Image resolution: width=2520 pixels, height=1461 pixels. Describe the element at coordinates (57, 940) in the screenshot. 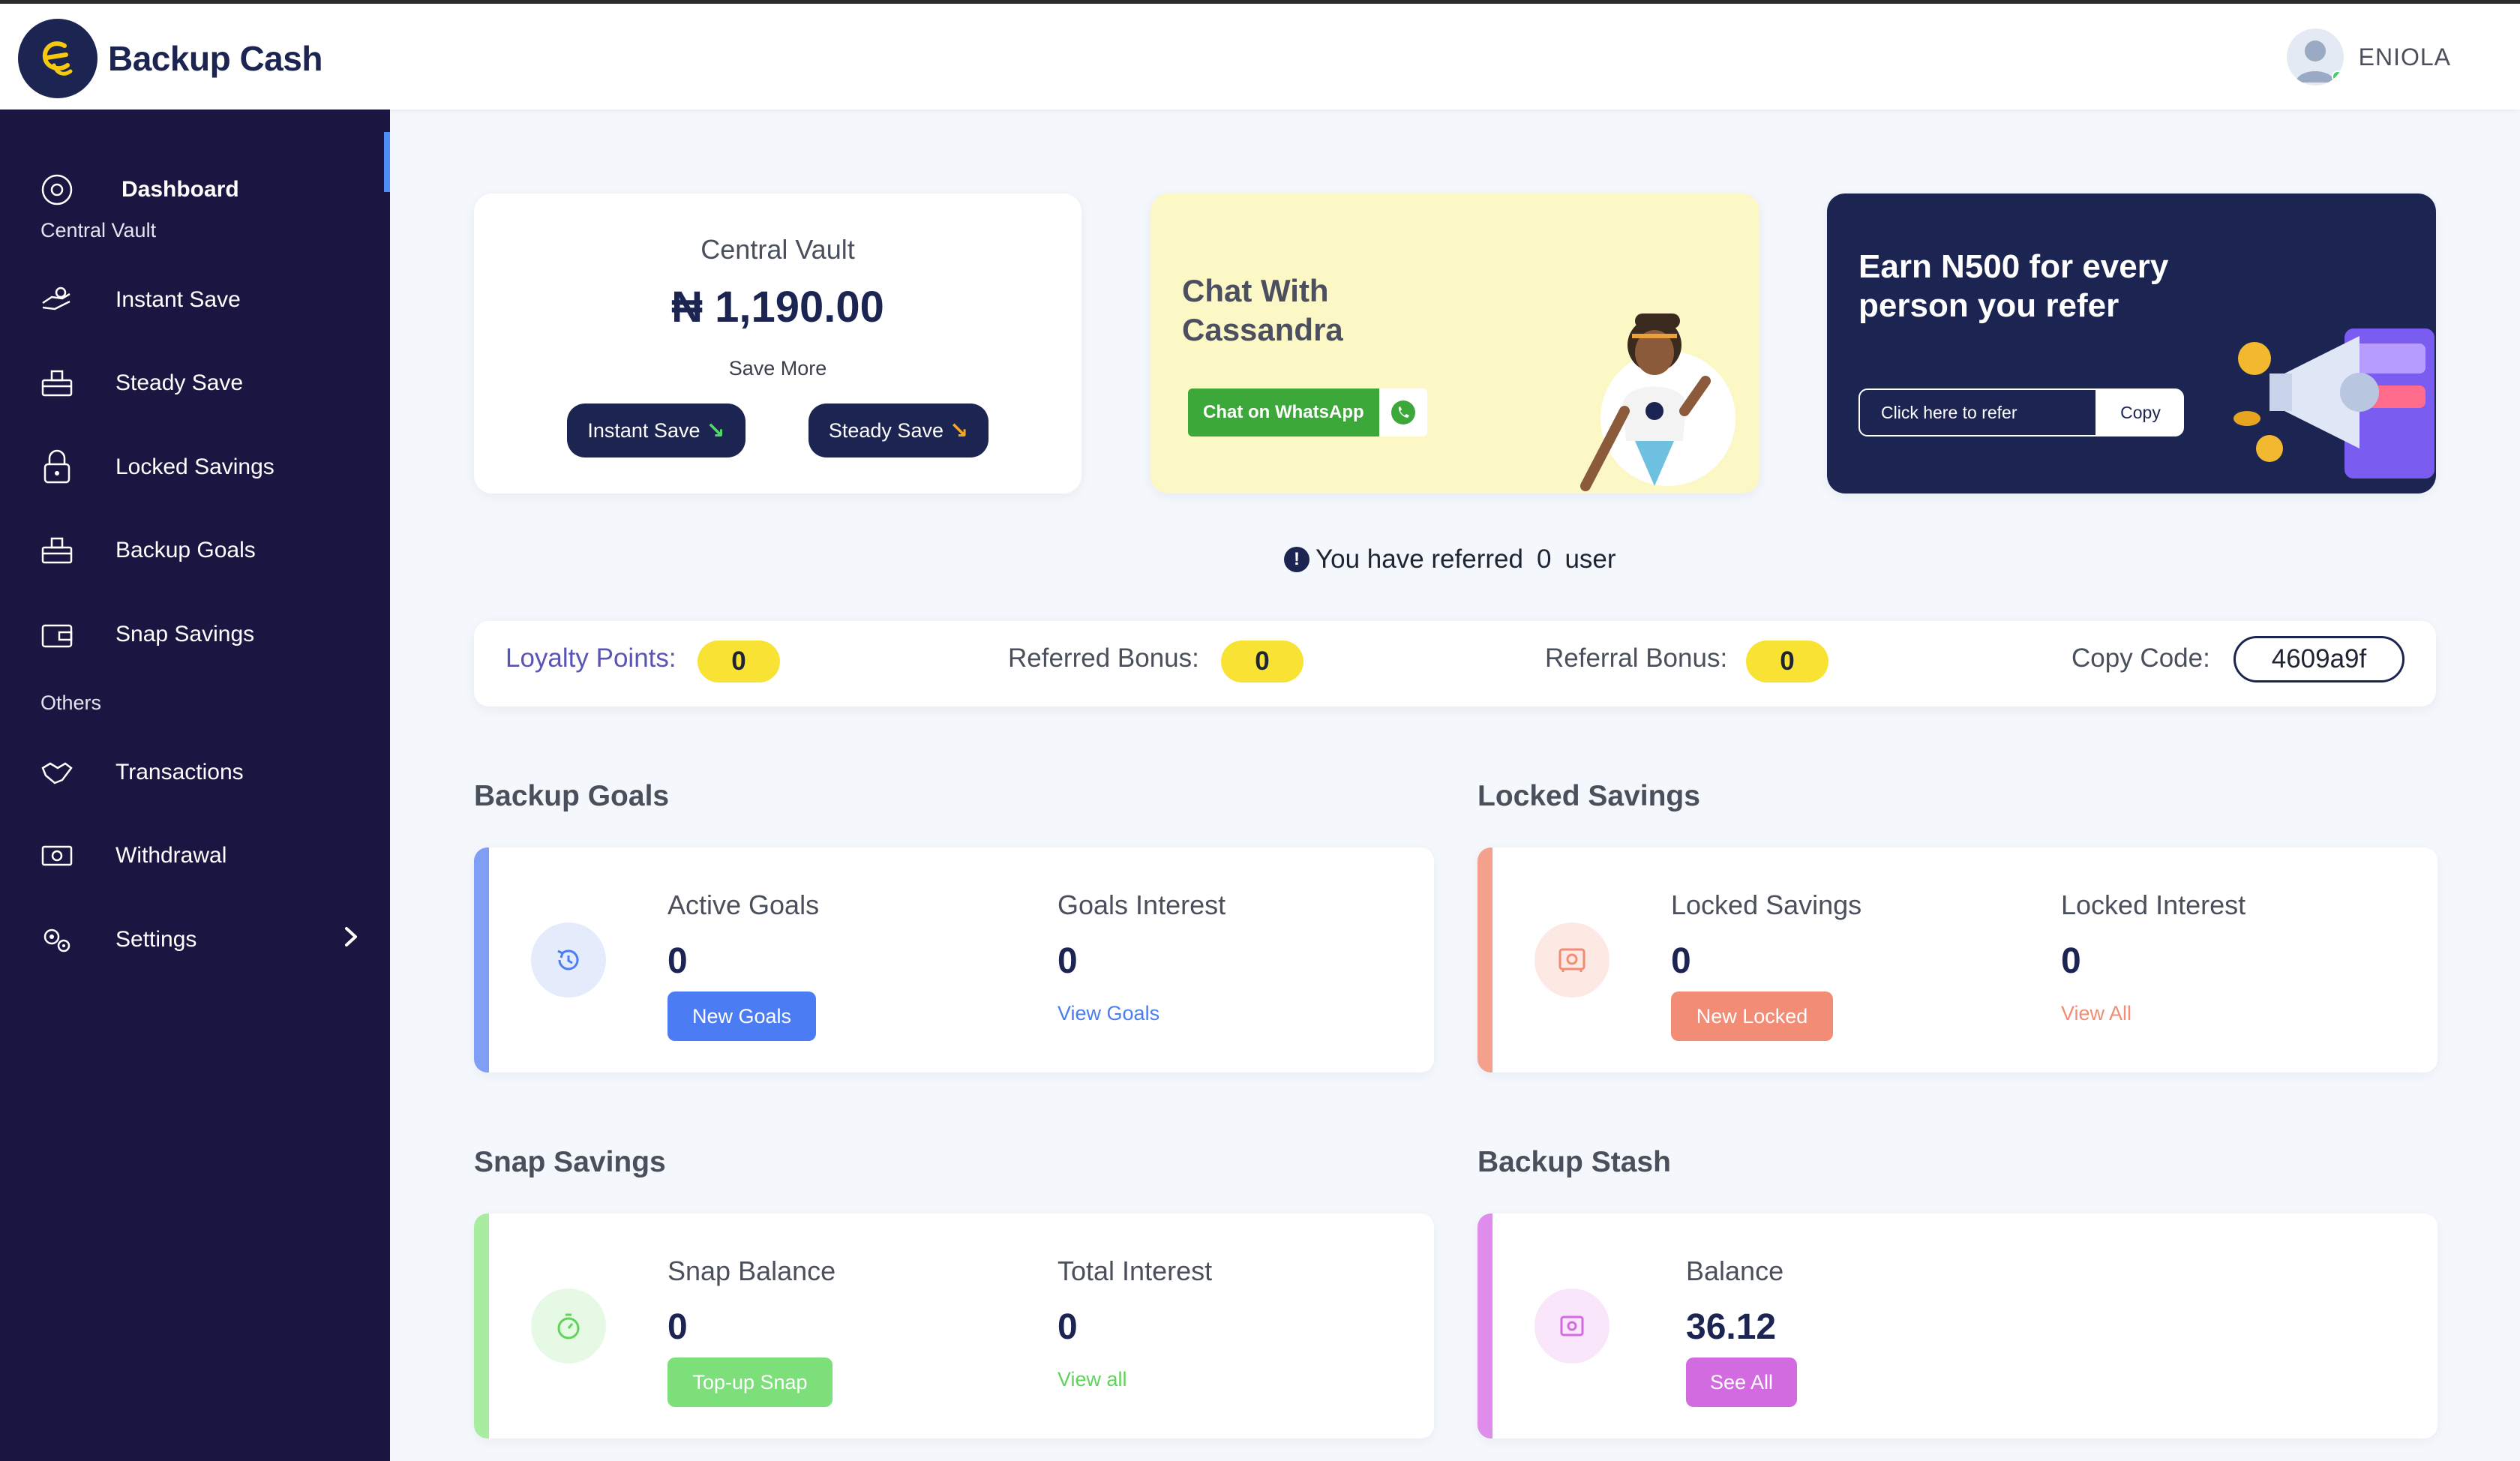

I see `gears-icon` at that location.